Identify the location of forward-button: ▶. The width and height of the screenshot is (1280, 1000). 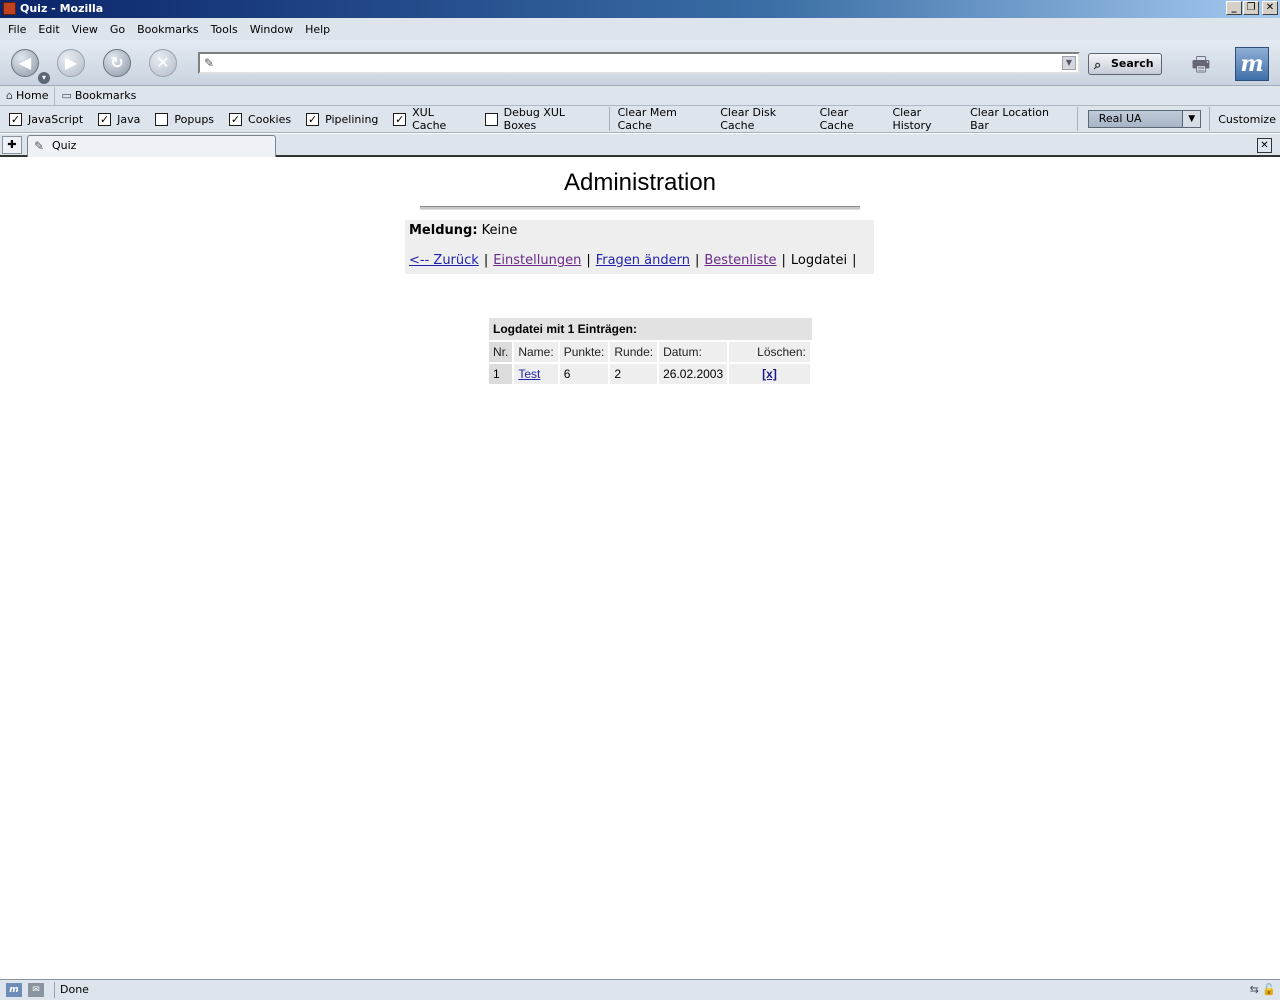
(71, 63).